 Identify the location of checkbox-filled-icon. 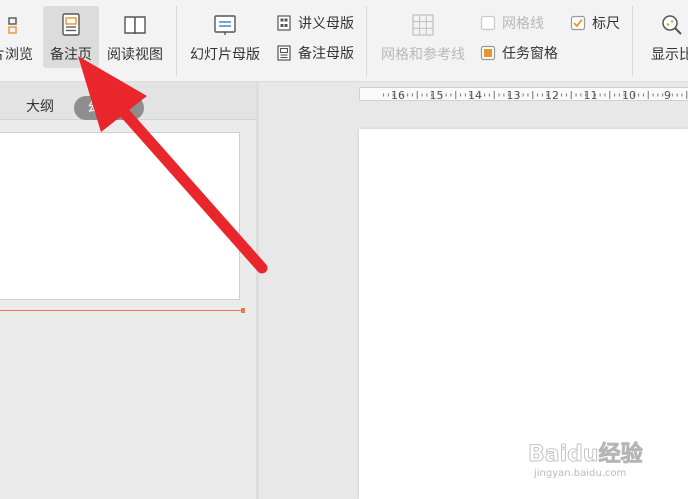
(488, 53).